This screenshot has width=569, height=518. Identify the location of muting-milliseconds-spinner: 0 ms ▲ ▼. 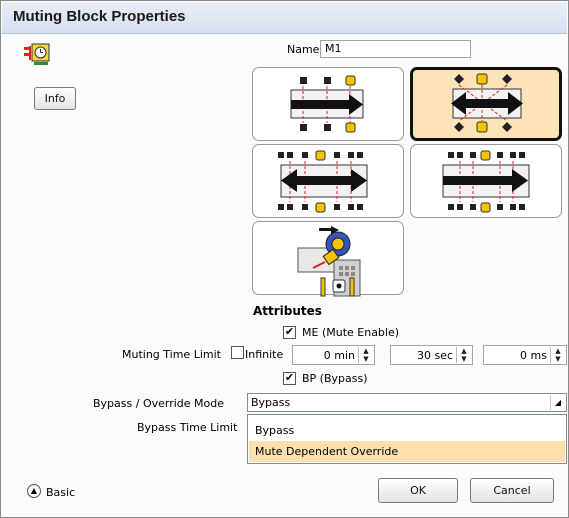
(525, 355).